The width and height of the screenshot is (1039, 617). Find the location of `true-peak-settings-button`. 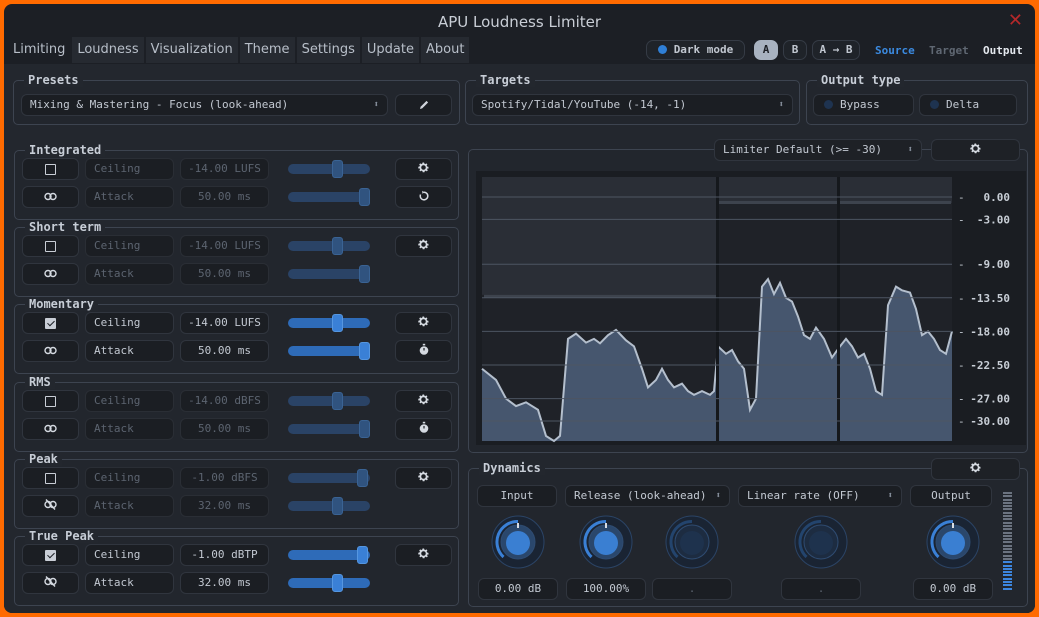

true-peak-settings-button is located at coordinates (423, 555).